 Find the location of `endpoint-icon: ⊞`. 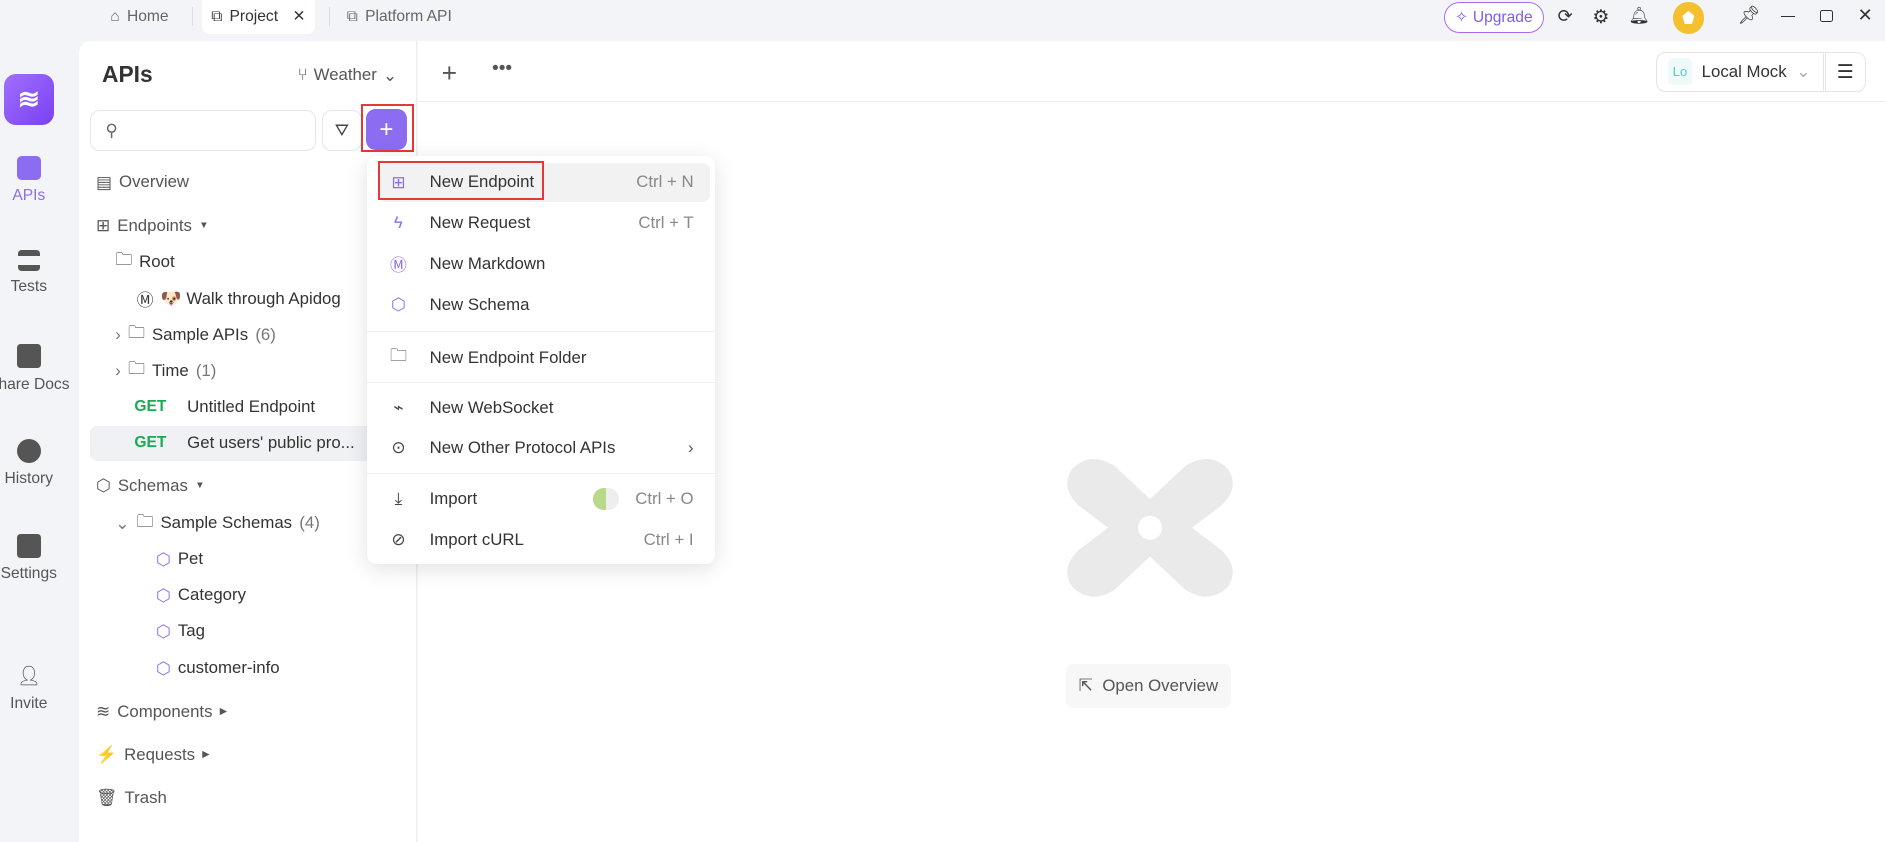

endpoint-icon: ⊞ is located at coordinates (103, 226).